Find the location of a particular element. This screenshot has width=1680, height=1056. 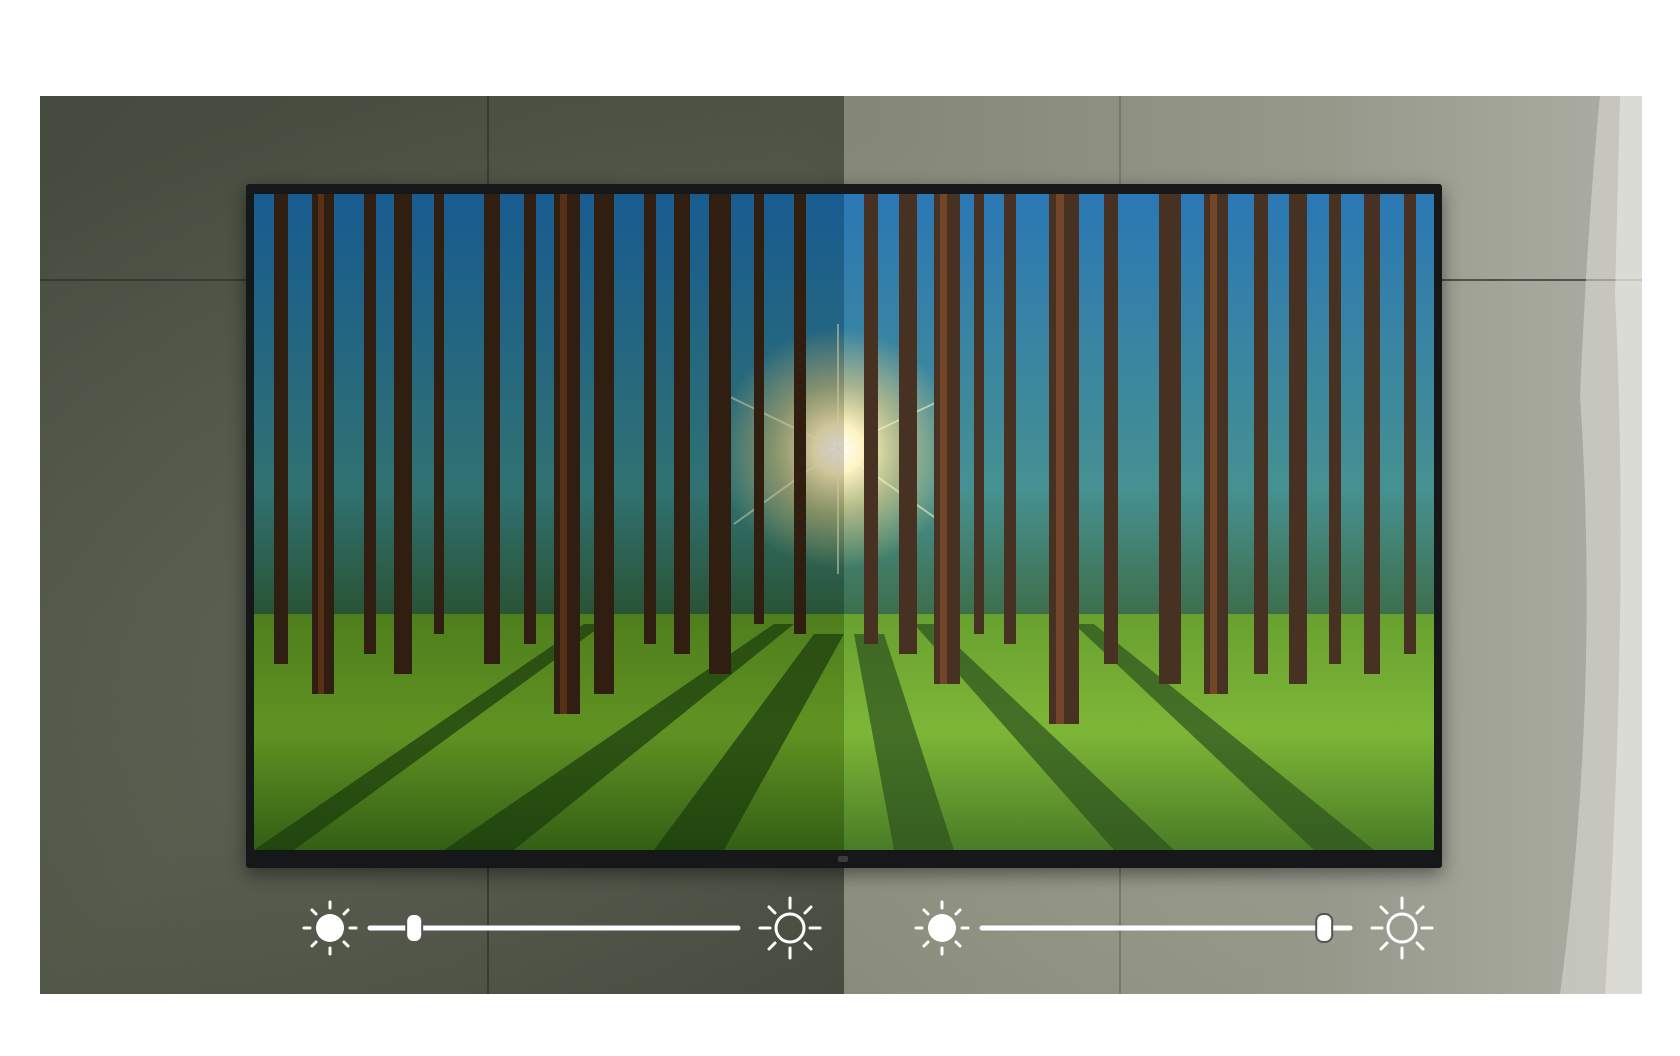

brightness-control-bright is located at coordinates (1182, 928).